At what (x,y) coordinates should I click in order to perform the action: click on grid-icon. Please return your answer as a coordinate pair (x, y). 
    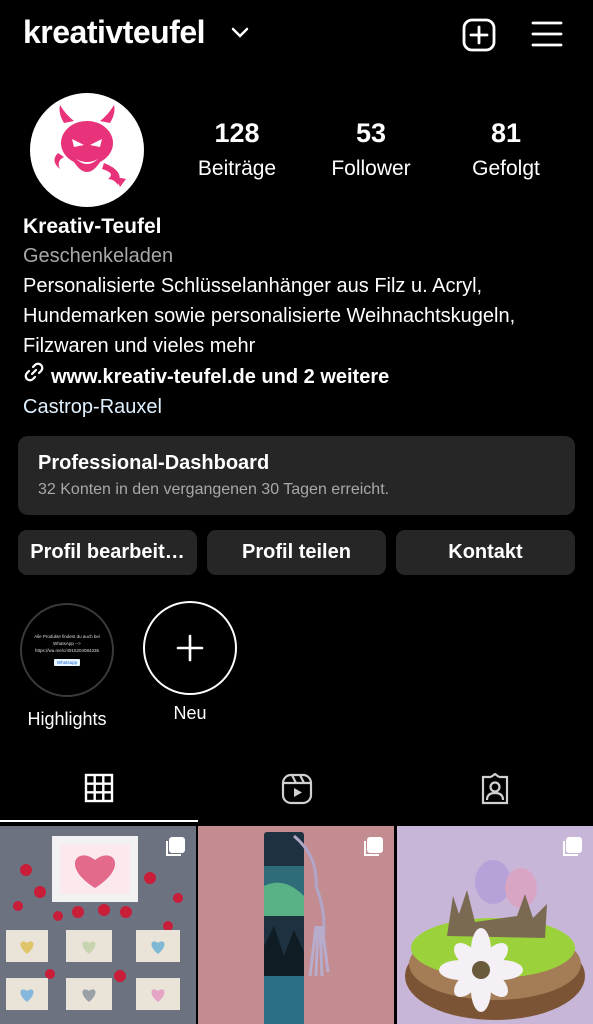
    Looking at the image, I should click on (99, 790).